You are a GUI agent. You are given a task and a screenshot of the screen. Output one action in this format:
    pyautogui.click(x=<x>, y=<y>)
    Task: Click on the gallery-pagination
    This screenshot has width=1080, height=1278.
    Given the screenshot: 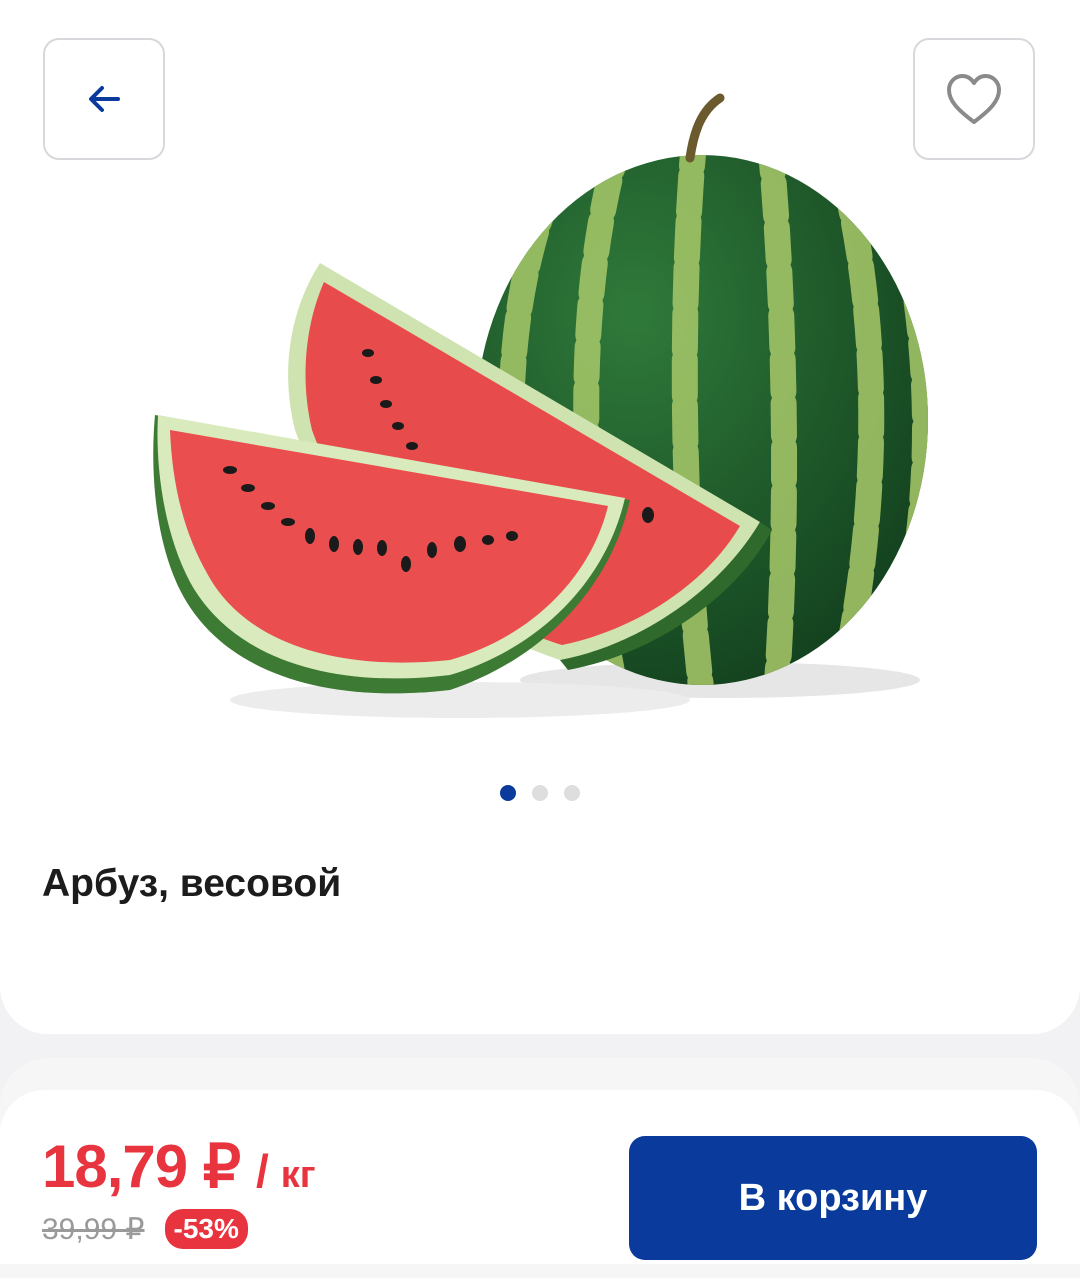 What is the action you would take?
    pyautogui.click(x=540, y=793)
    